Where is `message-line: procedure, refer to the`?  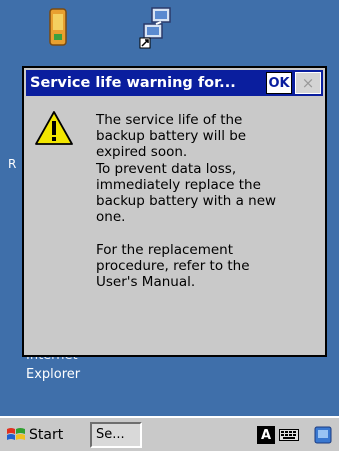
message-line: procedure, refer to the is located at coordinates (173, 265).